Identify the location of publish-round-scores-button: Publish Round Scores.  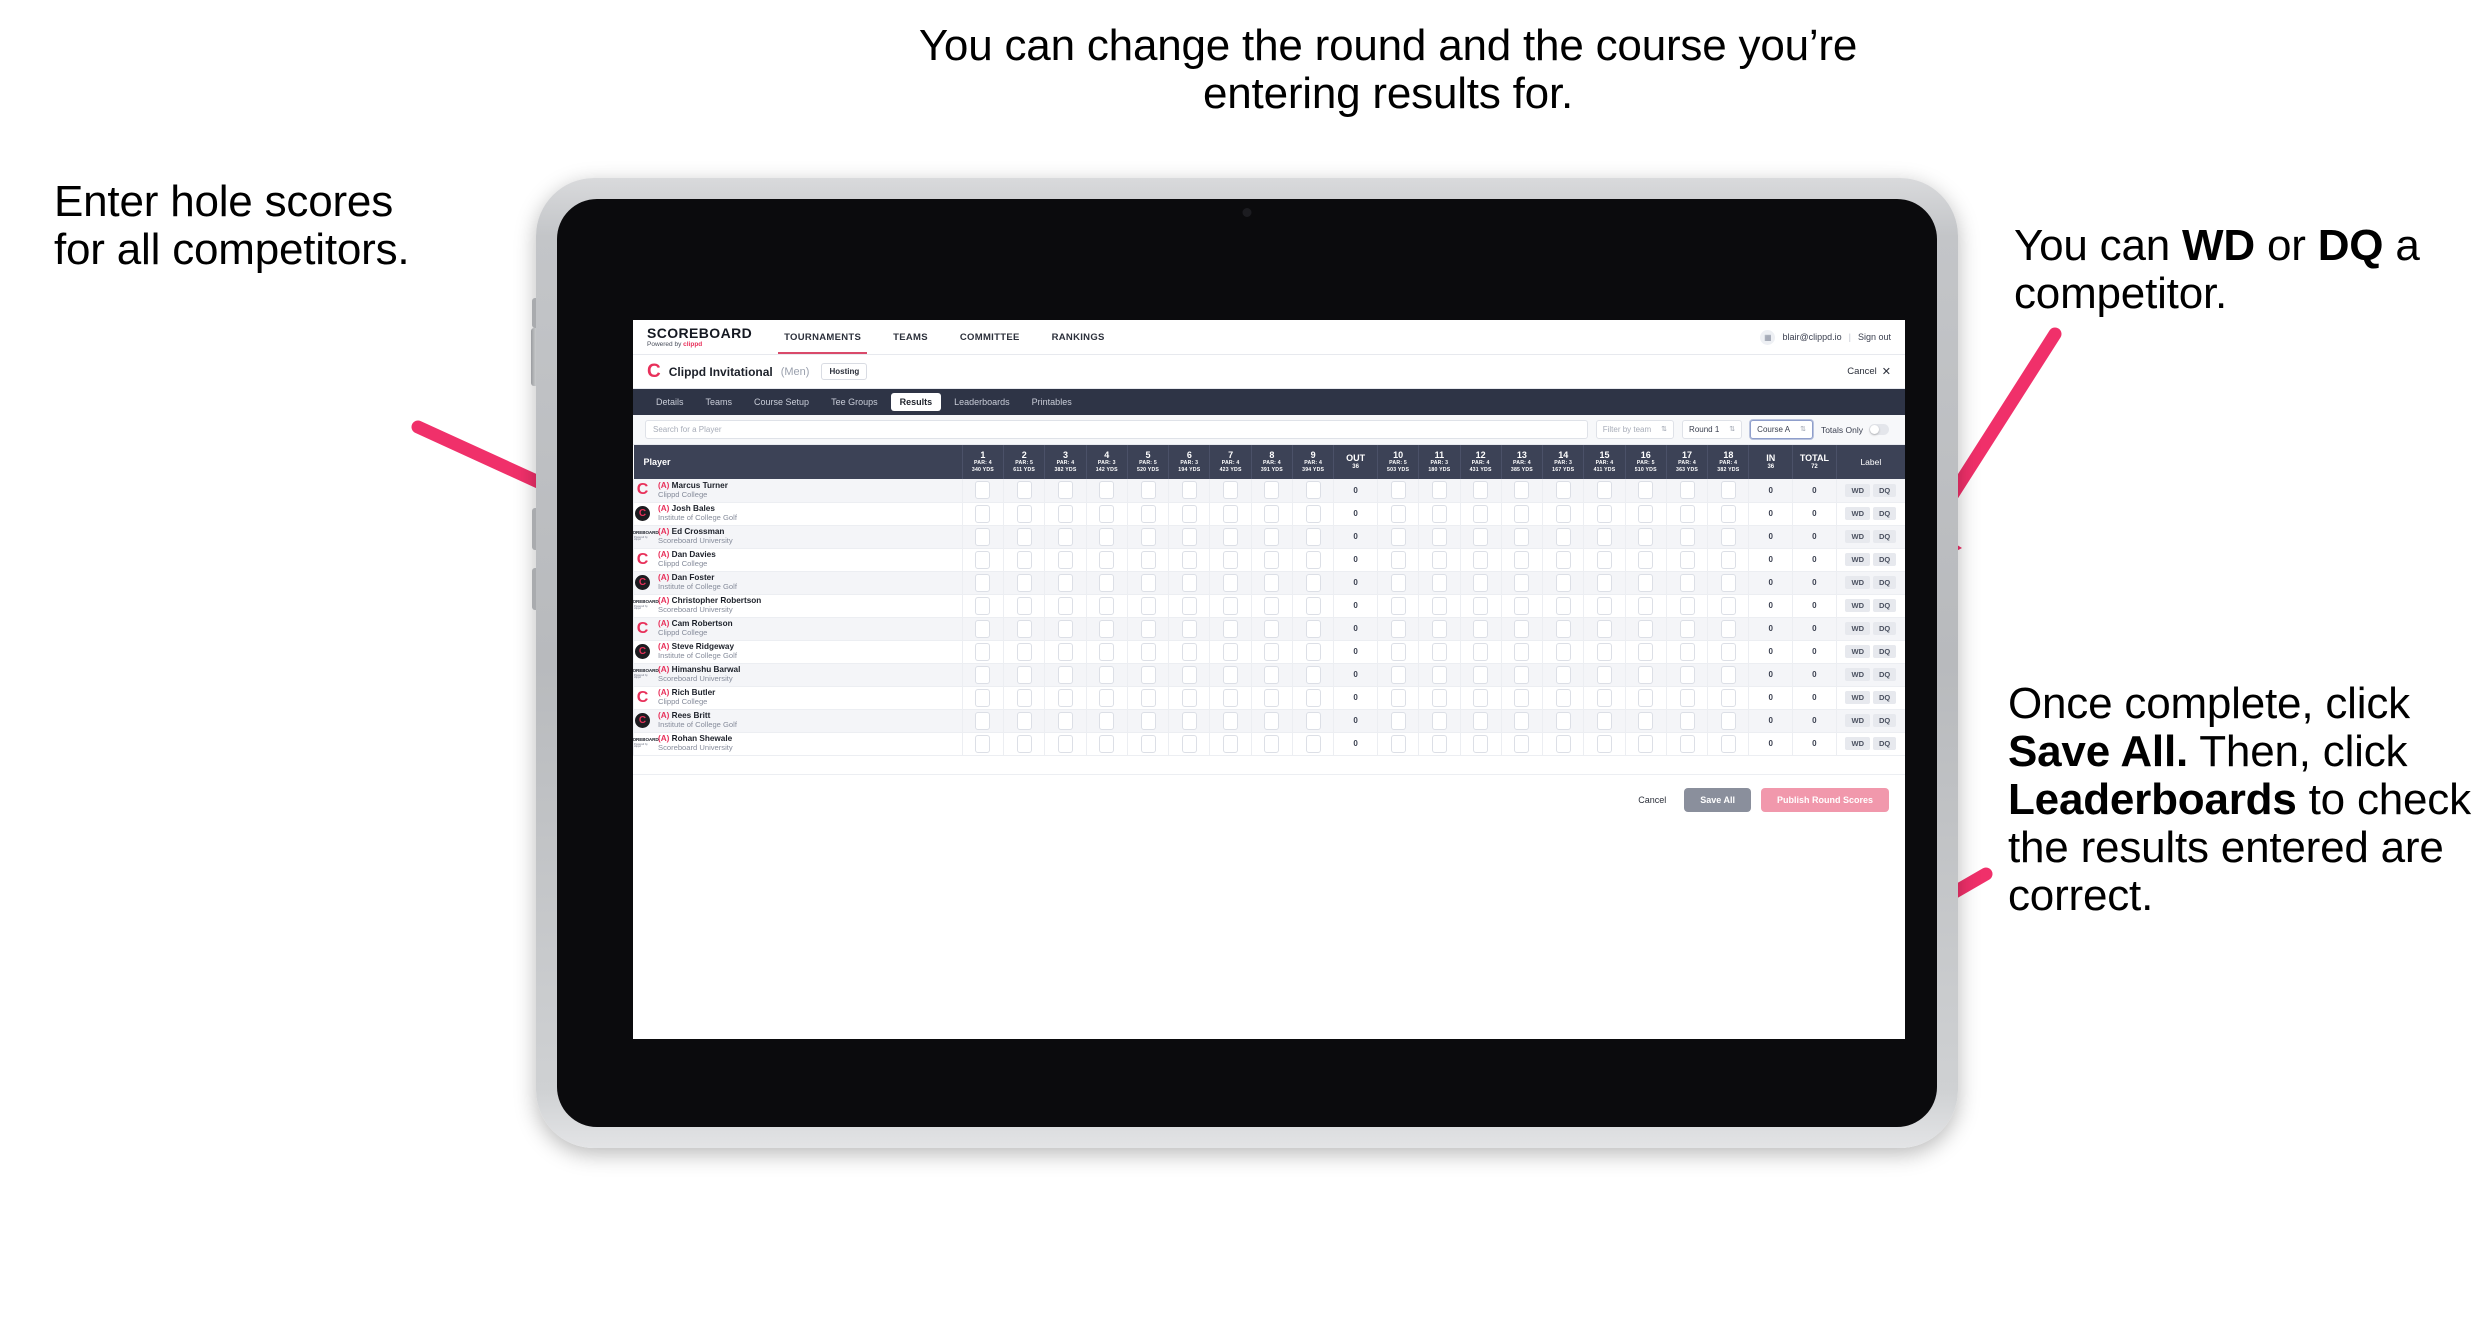
(1824, 800).